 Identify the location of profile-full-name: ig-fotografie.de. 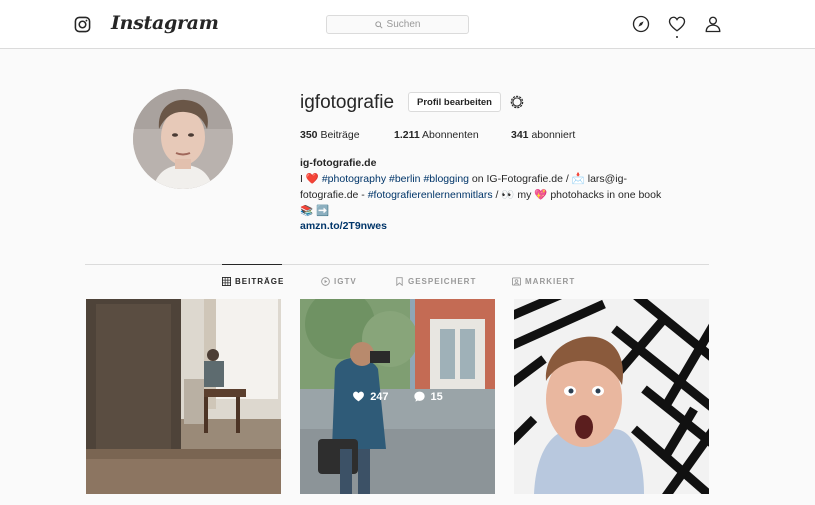
(338, 163).